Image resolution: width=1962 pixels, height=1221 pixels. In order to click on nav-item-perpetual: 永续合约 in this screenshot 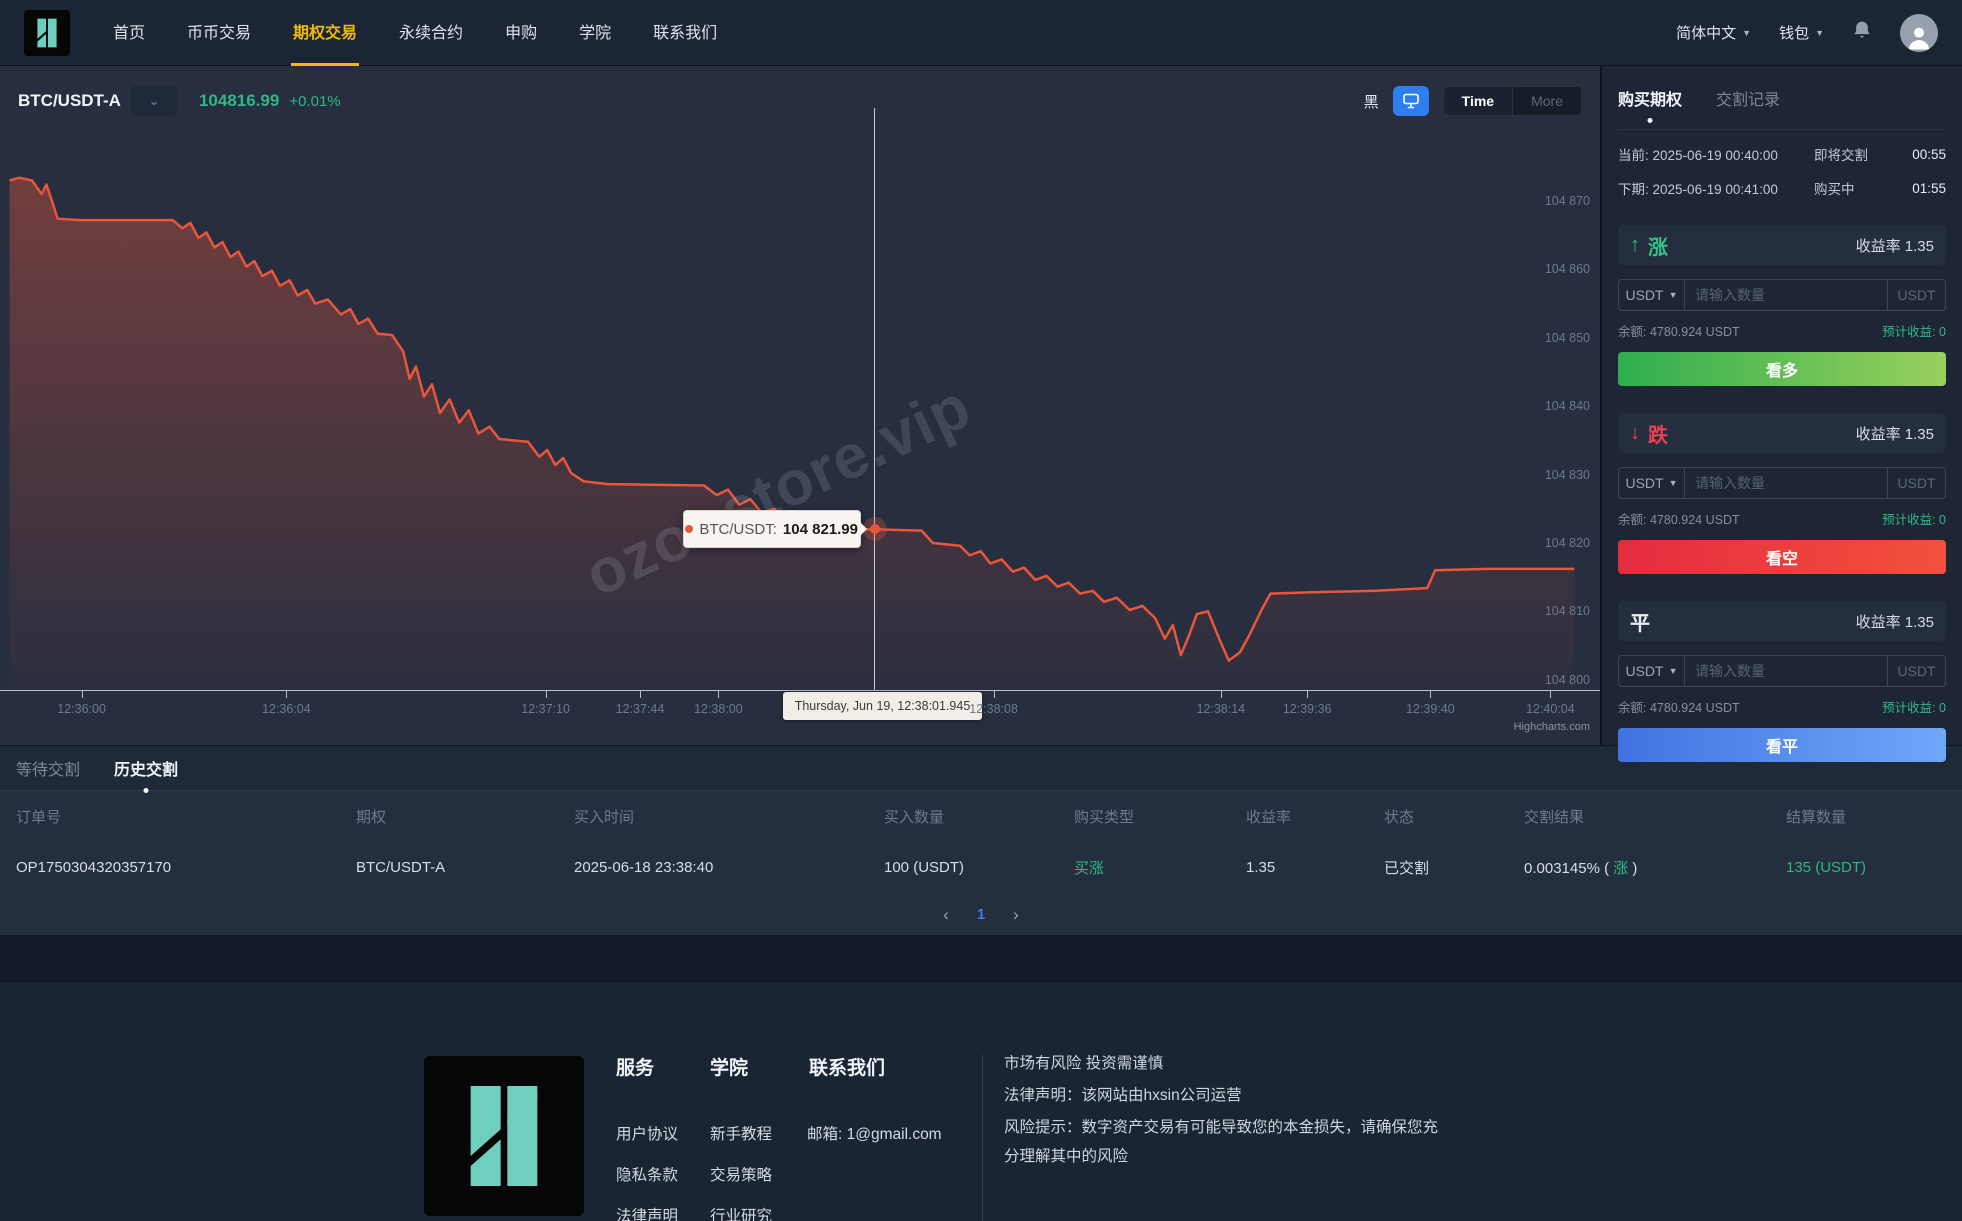, I will do `click(431, 33)`.